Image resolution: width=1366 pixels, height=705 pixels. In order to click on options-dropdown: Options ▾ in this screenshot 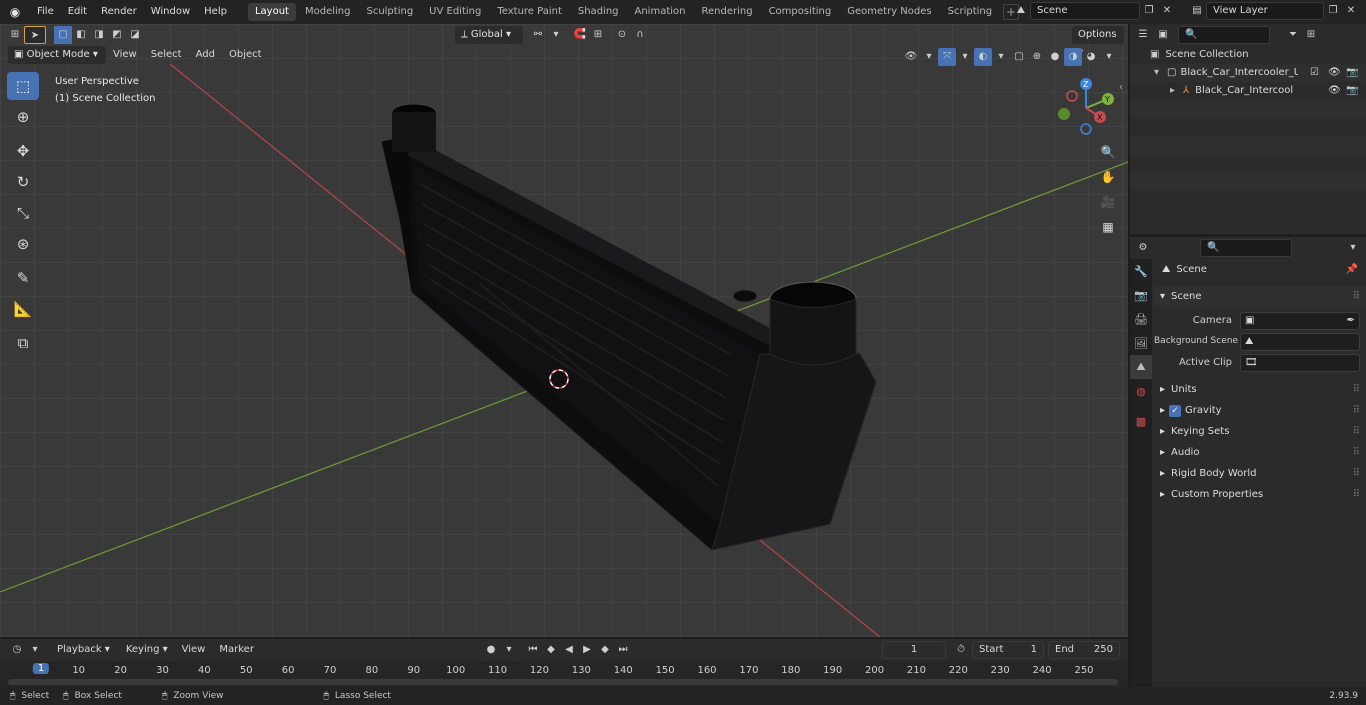, I will do `click(1098, 42)`.